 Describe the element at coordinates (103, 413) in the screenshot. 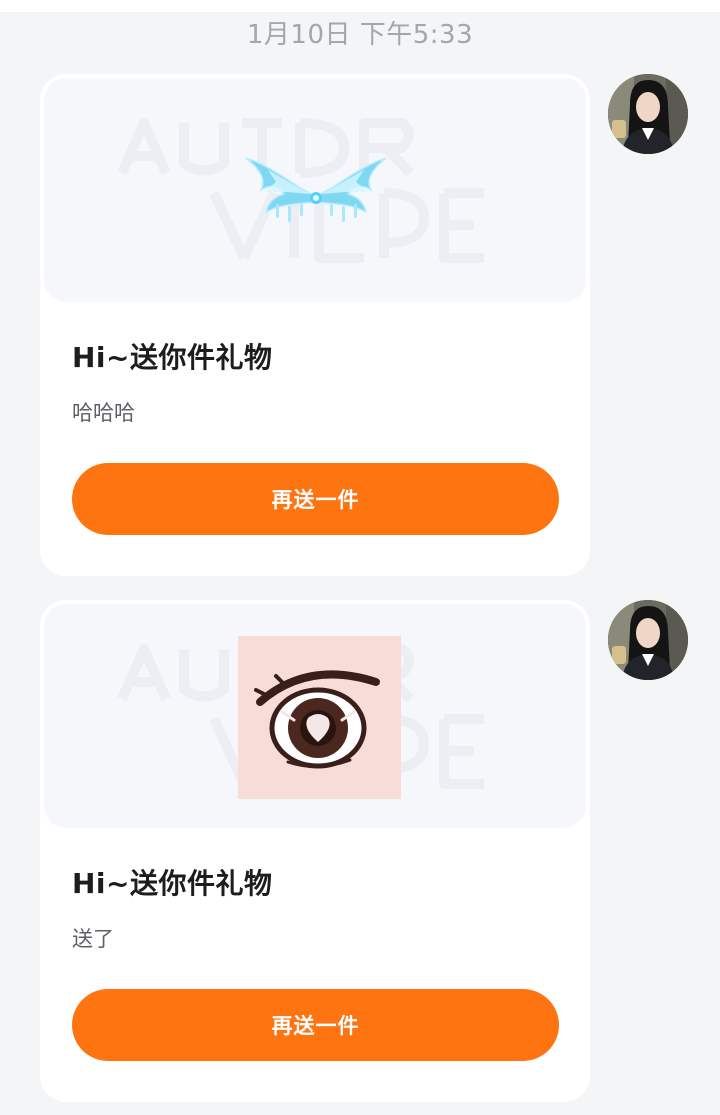

I see `gift-message: 哈哈哈` at that location.